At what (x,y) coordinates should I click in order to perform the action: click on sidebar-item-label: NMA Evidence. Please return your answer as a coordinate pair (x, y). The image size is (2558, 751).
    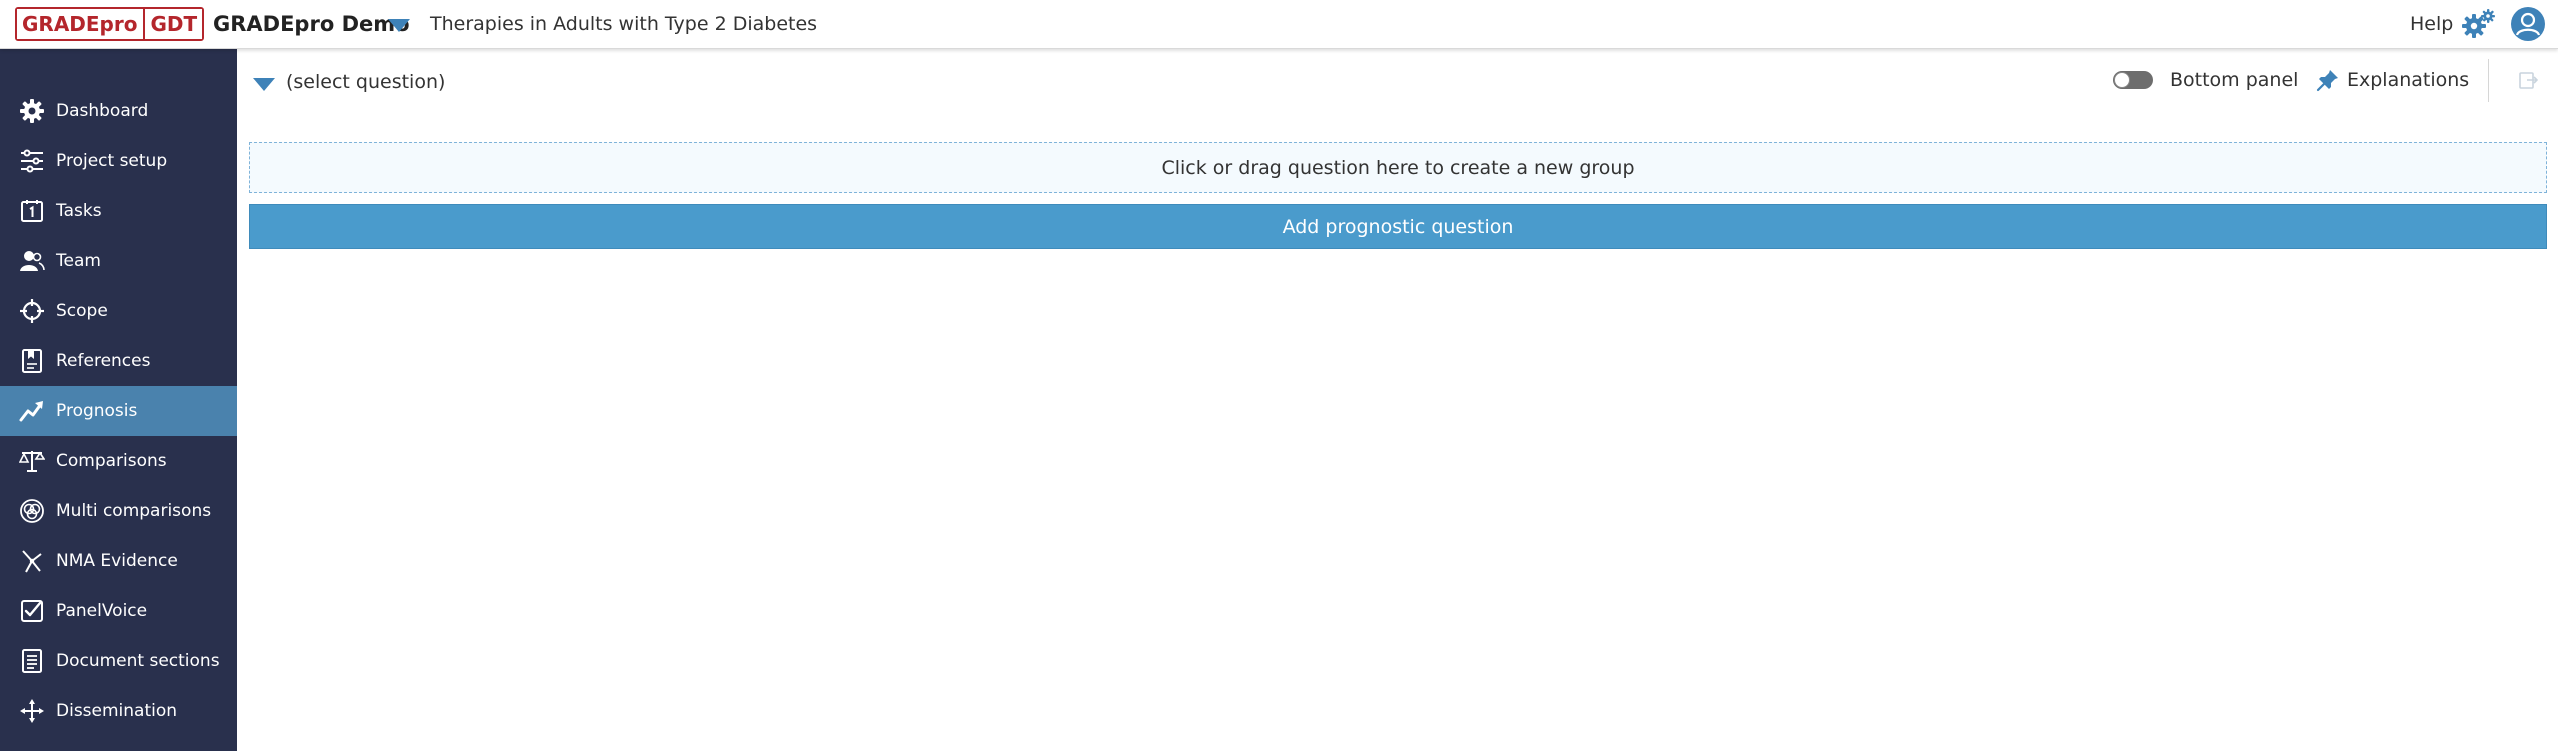
    Looking at the image, I should click on (117, 561).